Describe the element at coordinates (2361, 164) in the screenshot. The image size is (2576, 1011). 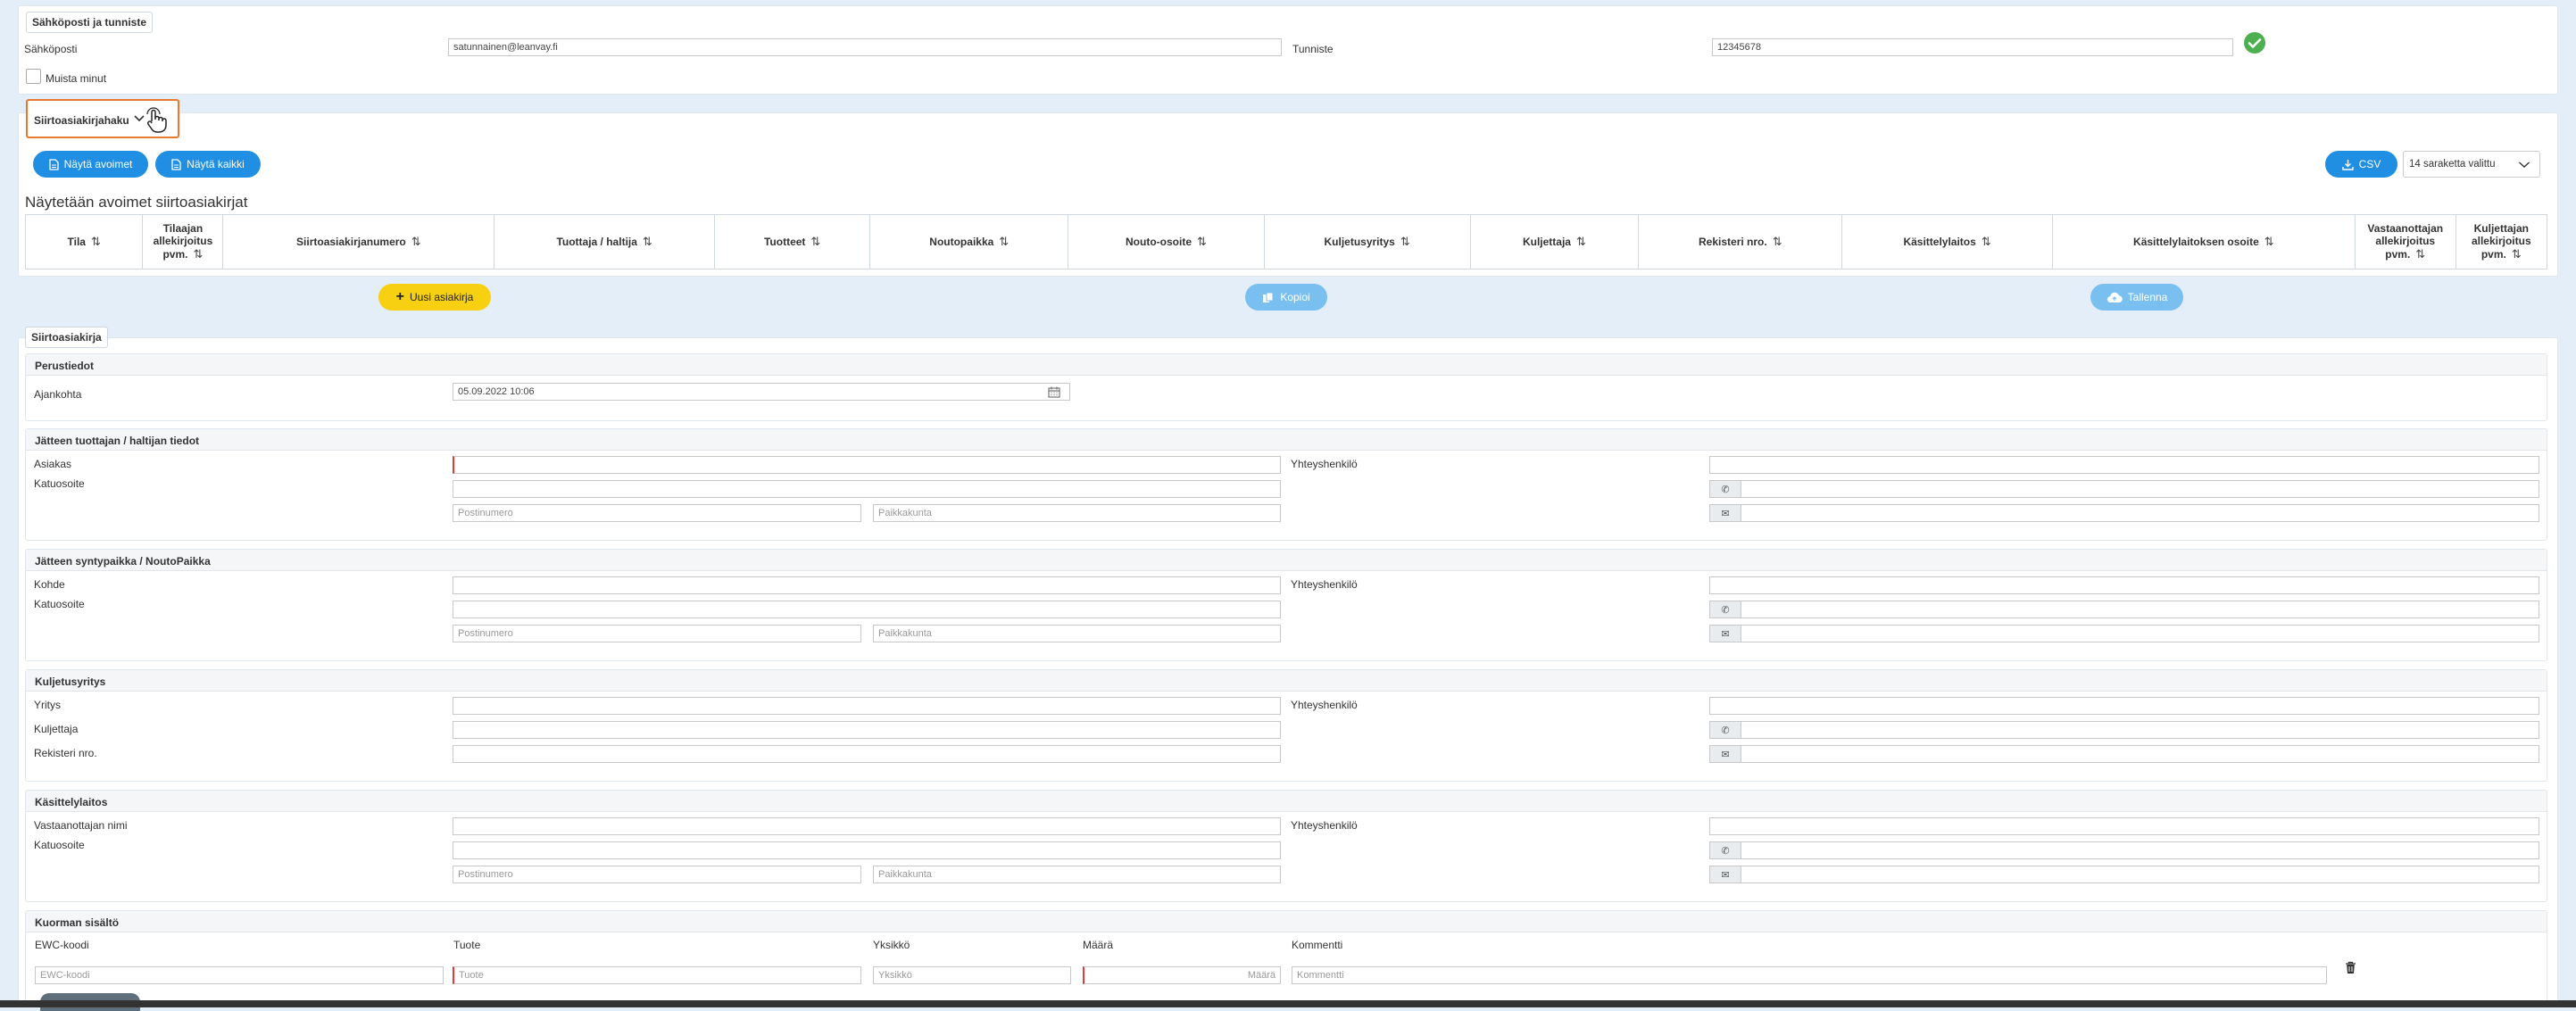
I see `csv-export-button: CSV` at that location.